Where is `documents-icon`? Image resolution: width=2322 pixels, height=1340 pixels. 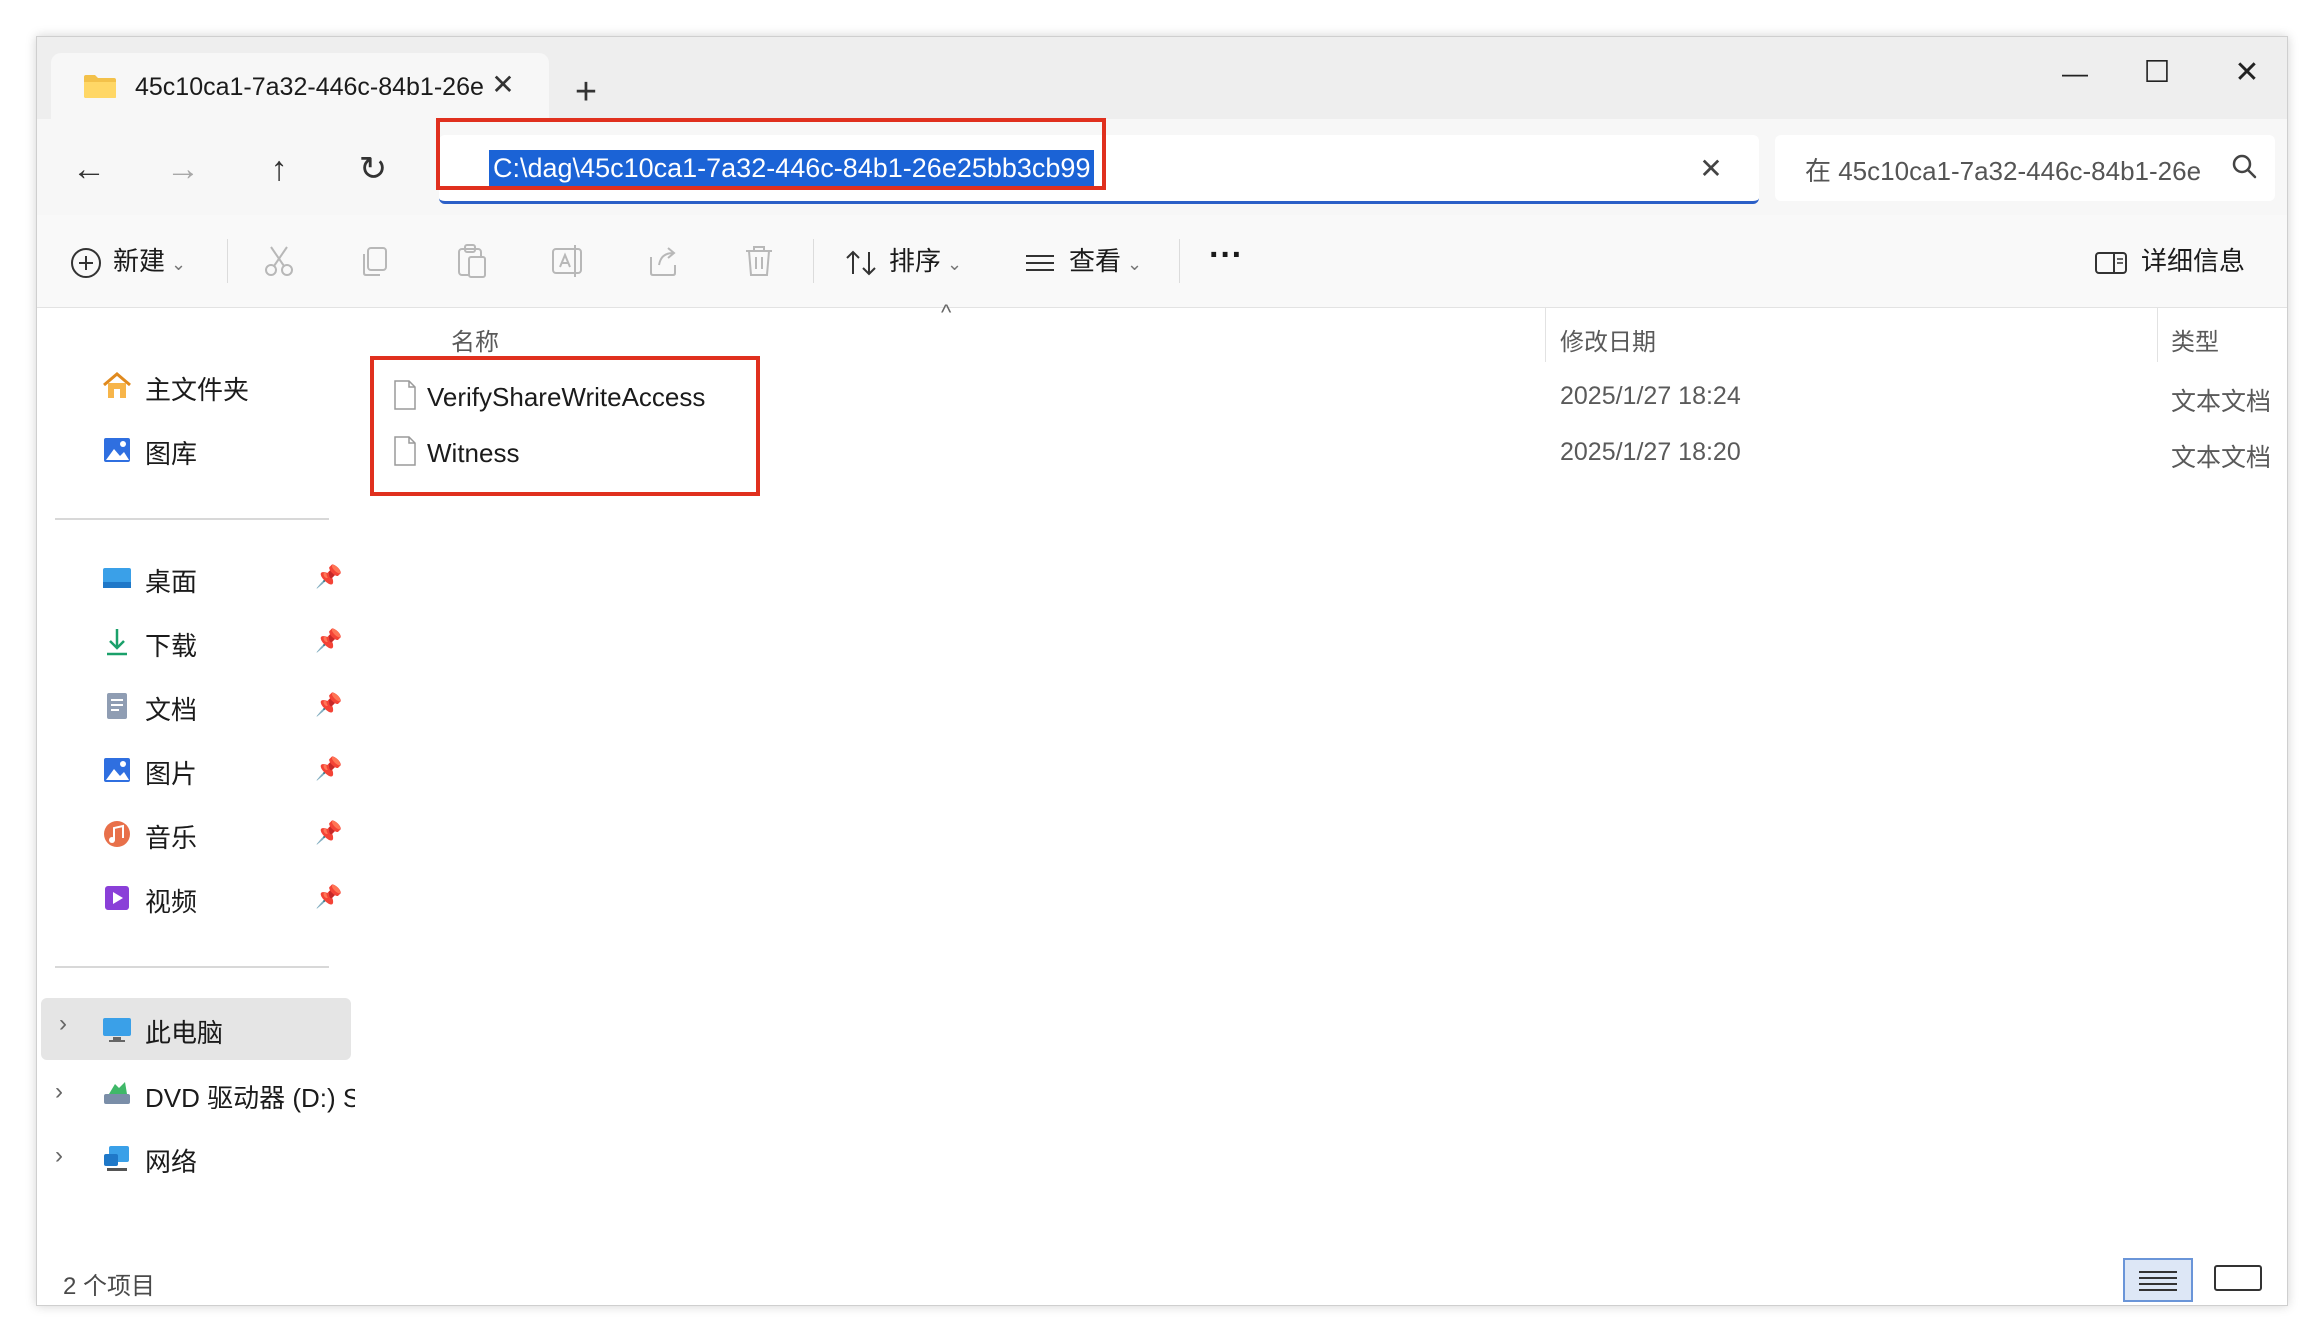
documents-icon is located at coordinates (117, 706).